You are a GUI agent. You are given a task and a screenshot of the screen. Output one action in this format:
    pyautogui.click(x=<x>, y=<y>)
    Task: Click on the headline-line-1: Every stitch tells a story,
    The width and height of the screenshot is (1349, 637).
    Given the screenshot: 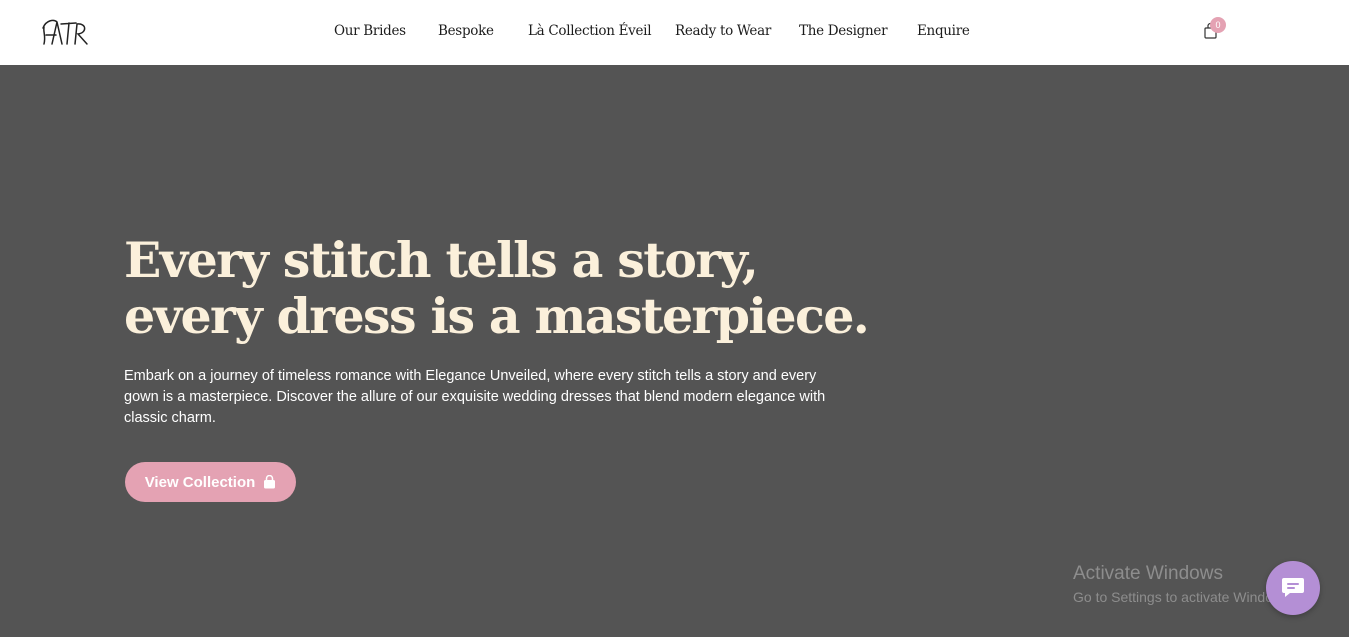 What is the action you would take?
    pyautogui.click(x=441, y=260)
    